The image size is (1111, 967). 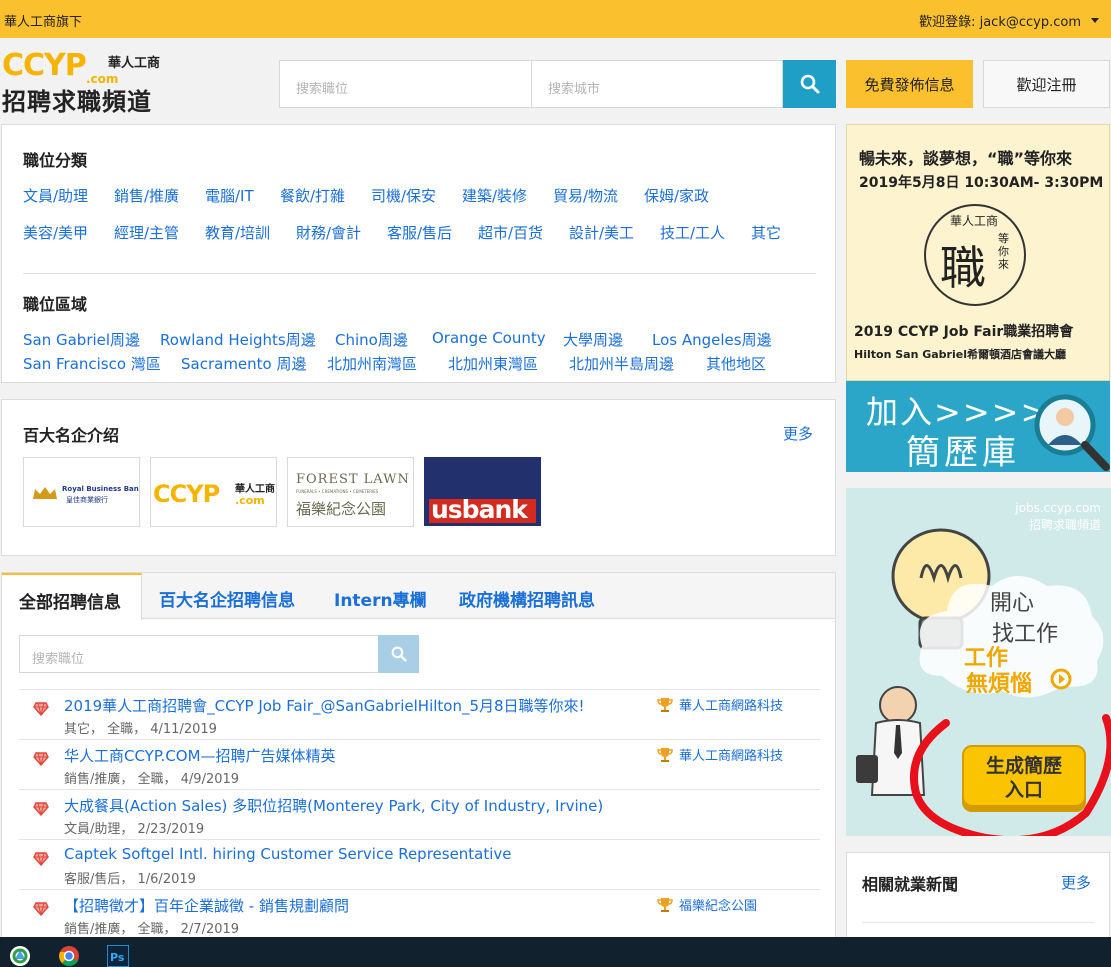 What do you see at coordinates (1046, 84) in the screenshot?
I see `register-button: 歡迎注冊` at bounding box center [1046, 84].